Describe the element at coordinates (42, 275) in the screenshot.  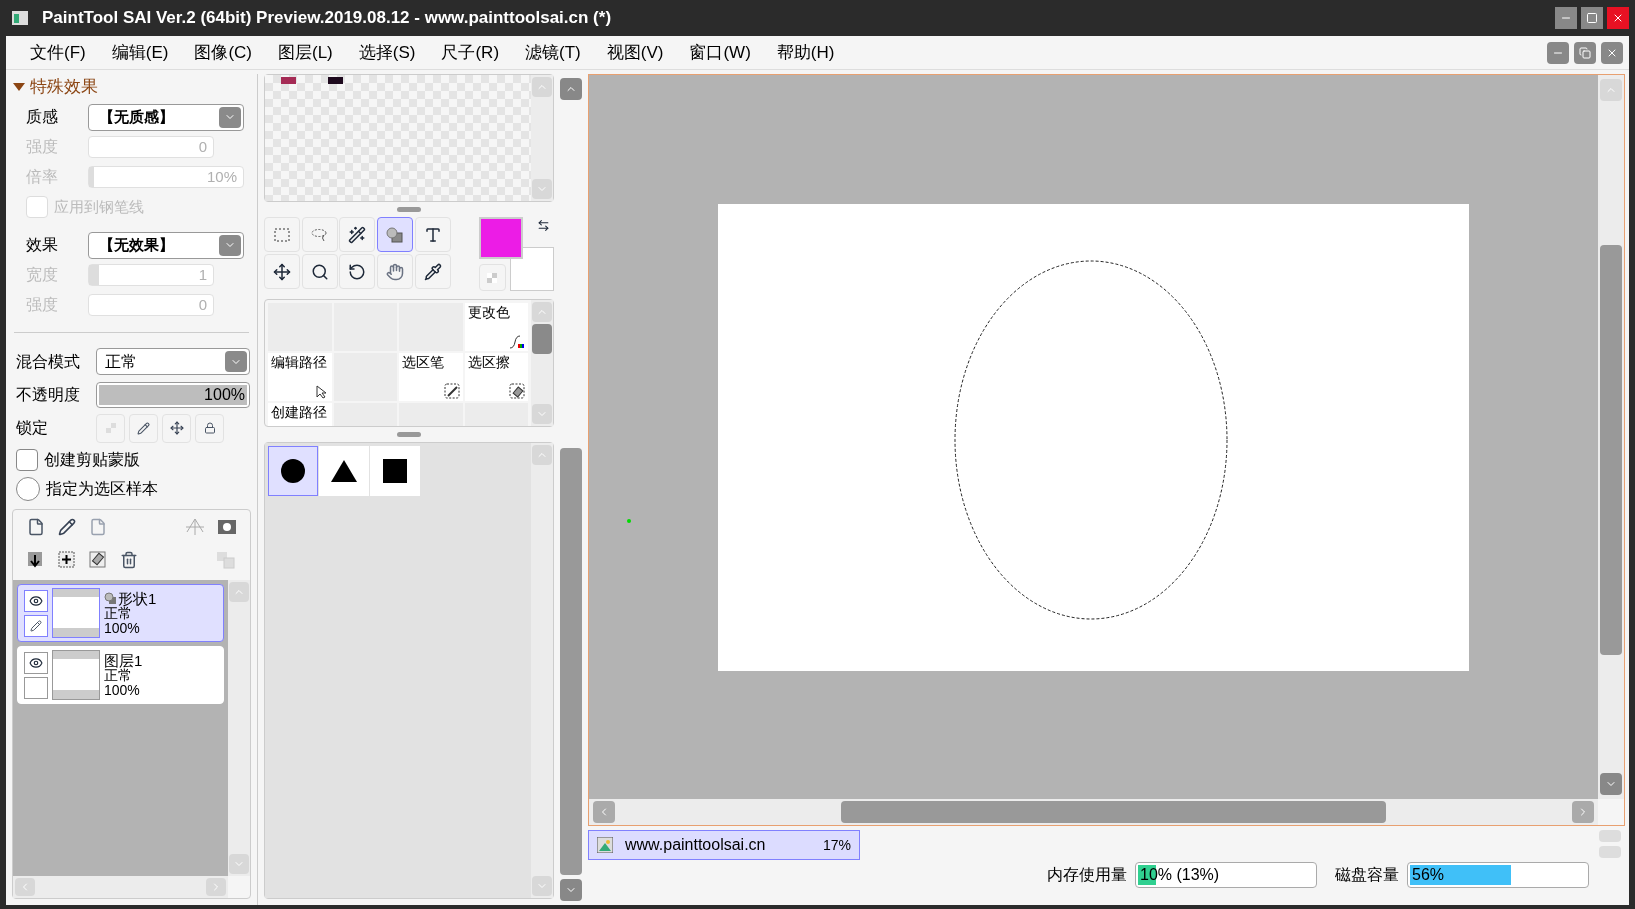
I see `field-label: 宽度` at that location.